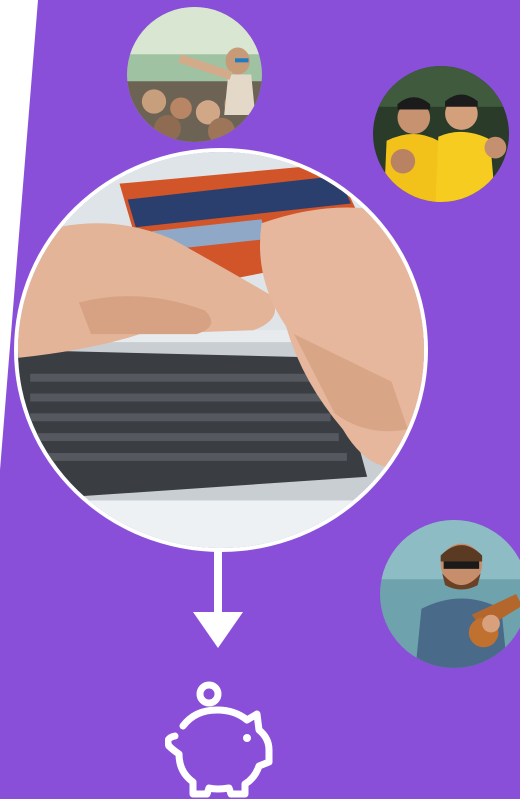 Image resolution: width=520 pixels, height=799 pixels. What do you see at coordinates (218, 630) in the screenshot?
I see `arrow-down-icon` at bounding box center [218, 630].